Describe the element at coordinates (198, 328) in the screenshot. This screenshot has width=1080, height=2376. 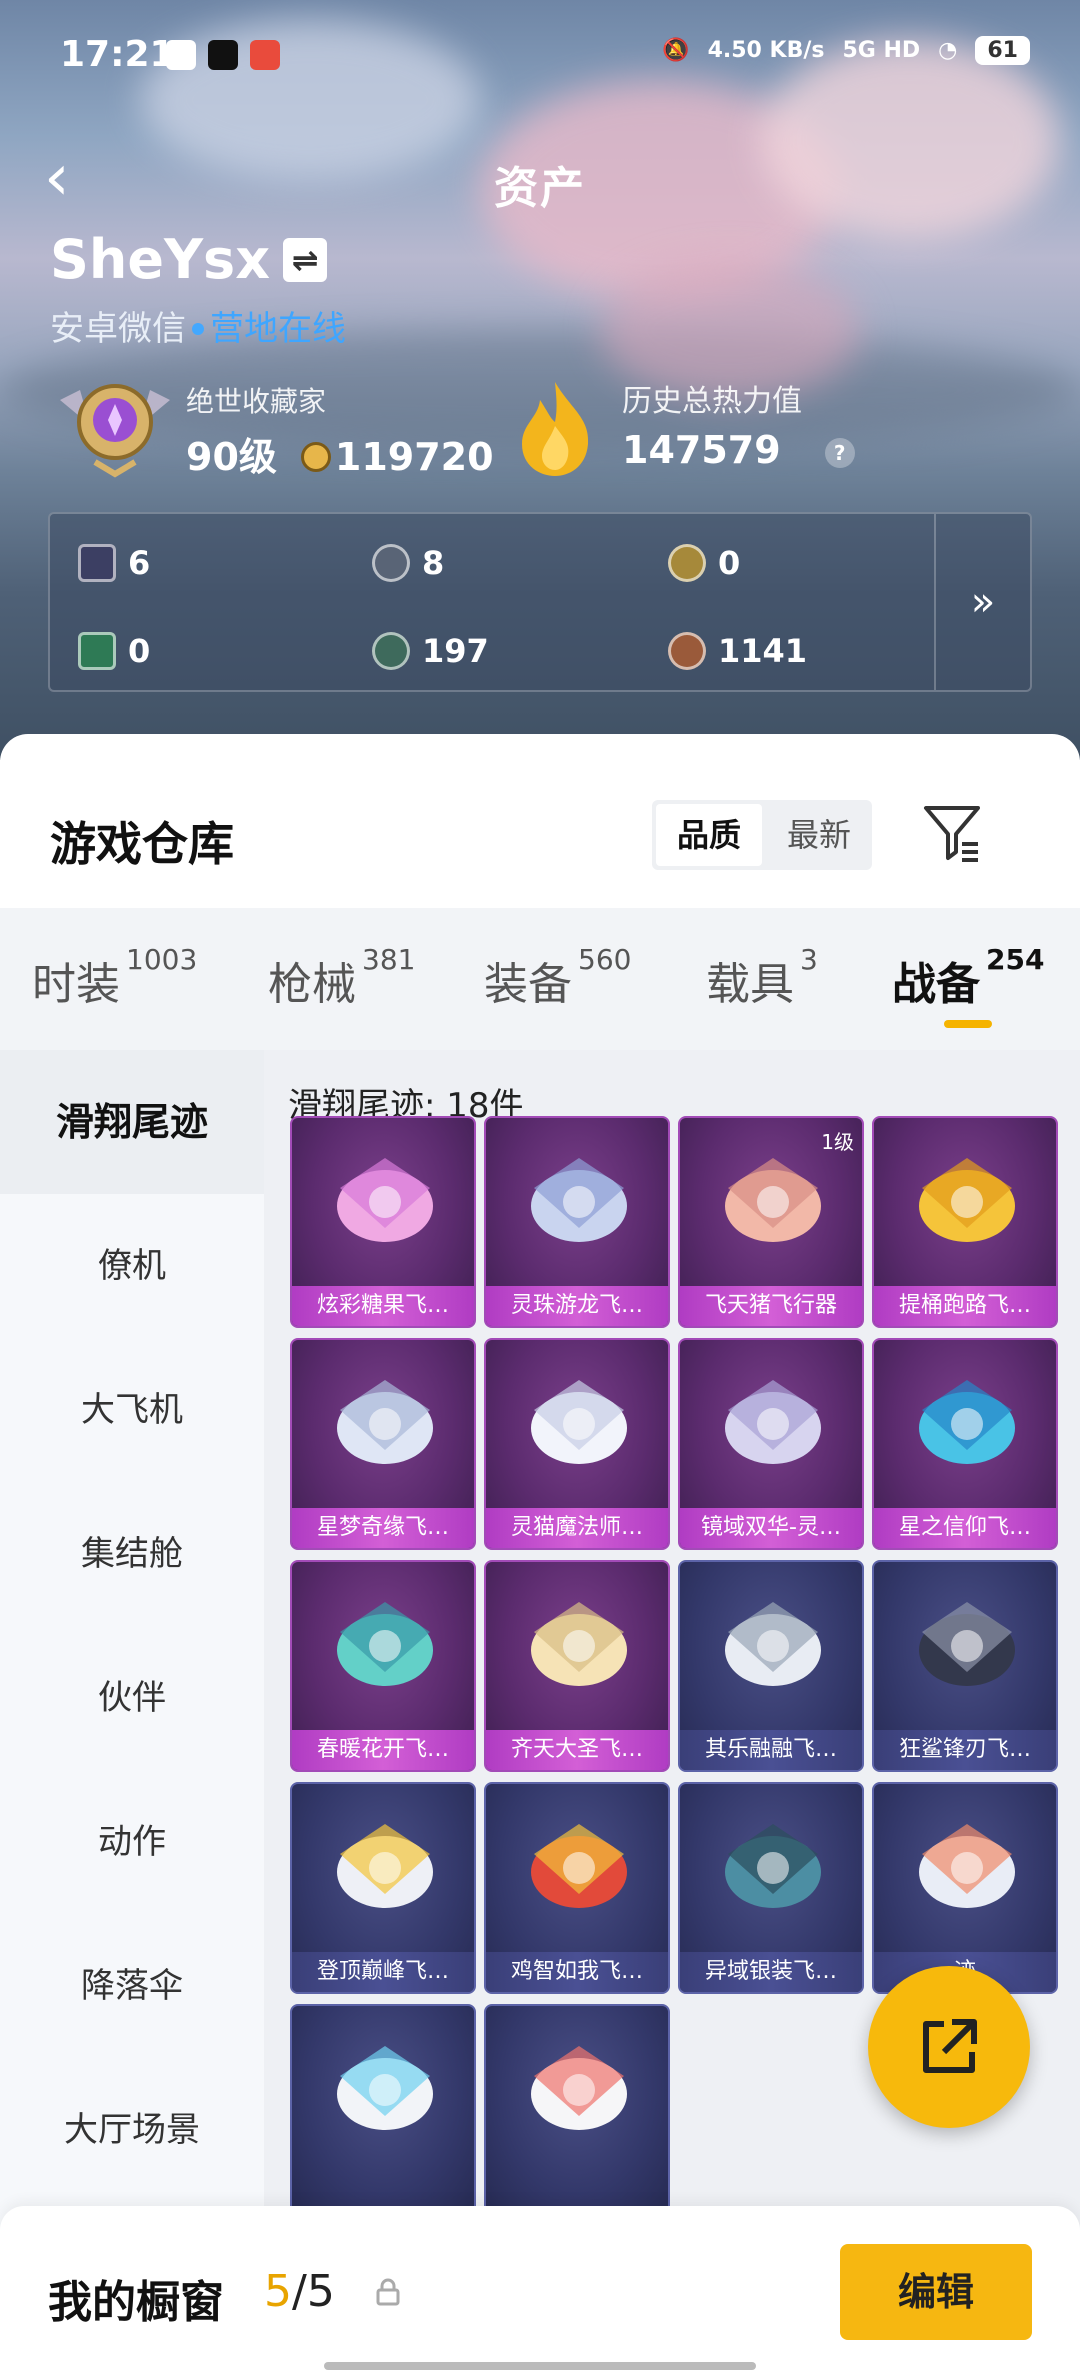
I see `online-dot-icon` at that location.